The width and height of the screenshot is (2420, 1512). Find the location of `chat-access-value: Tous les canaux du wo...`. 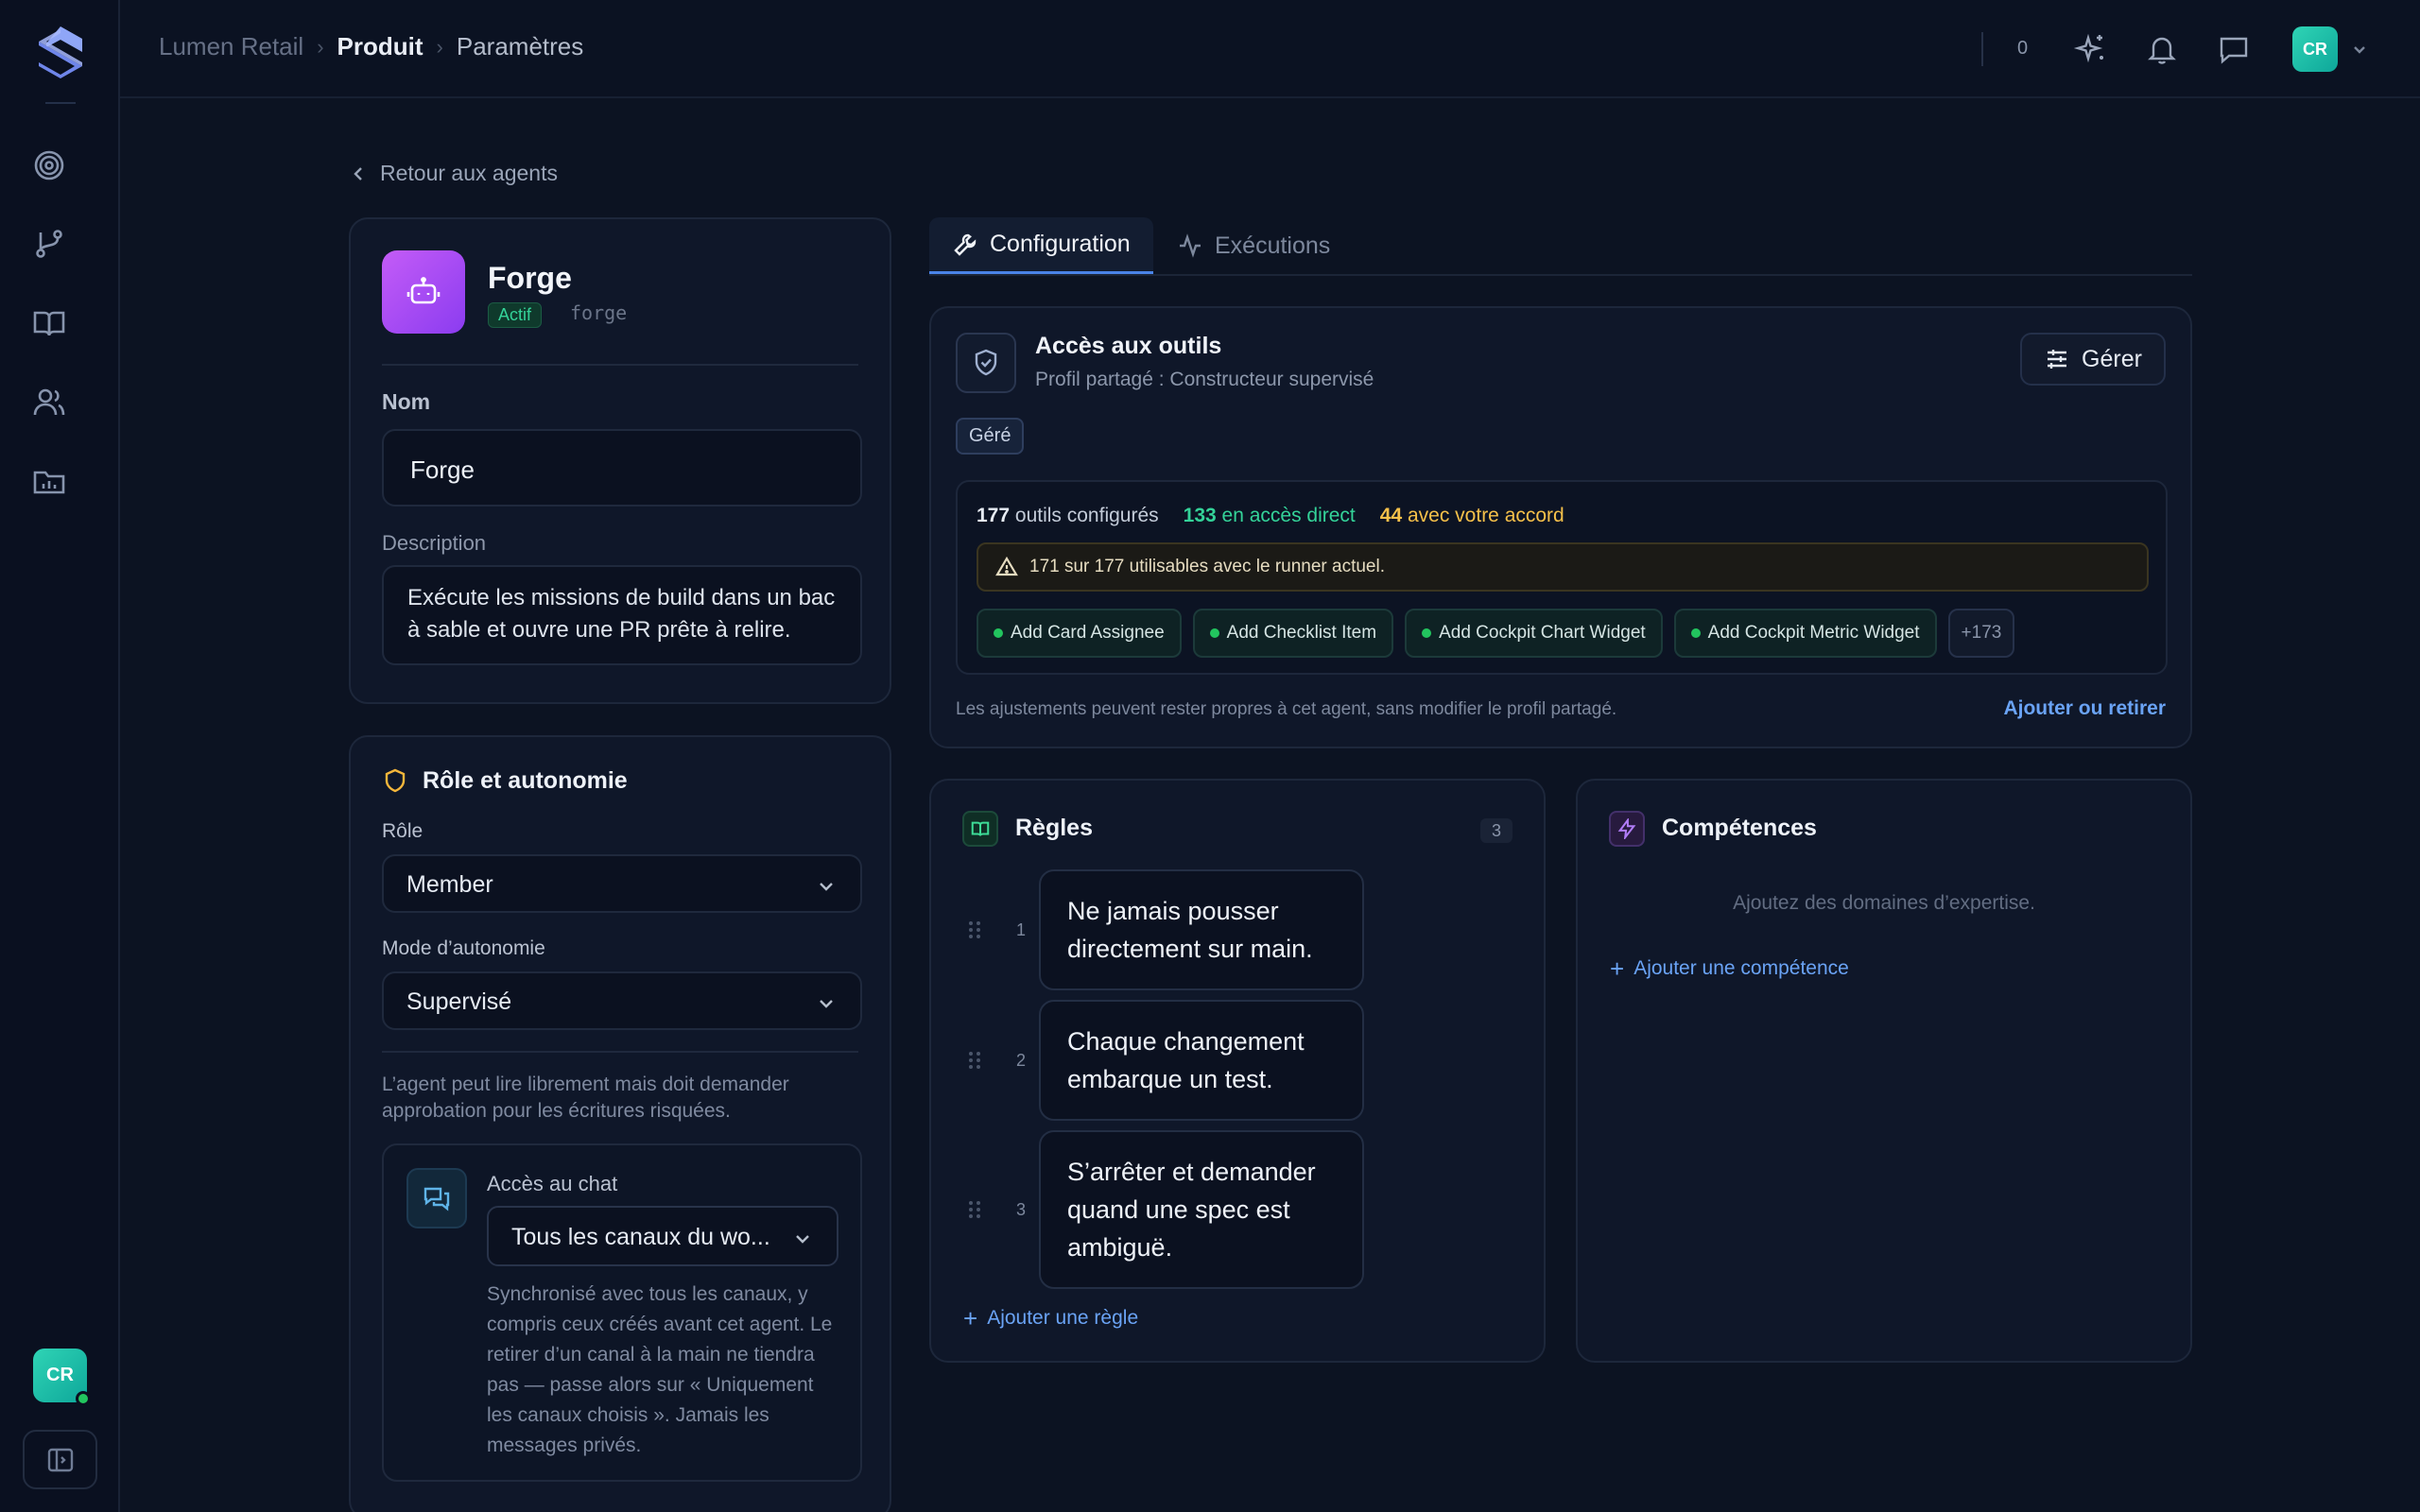

chat-access-value: Tous les canaux du wo... is located at coordinates (640, 1237).